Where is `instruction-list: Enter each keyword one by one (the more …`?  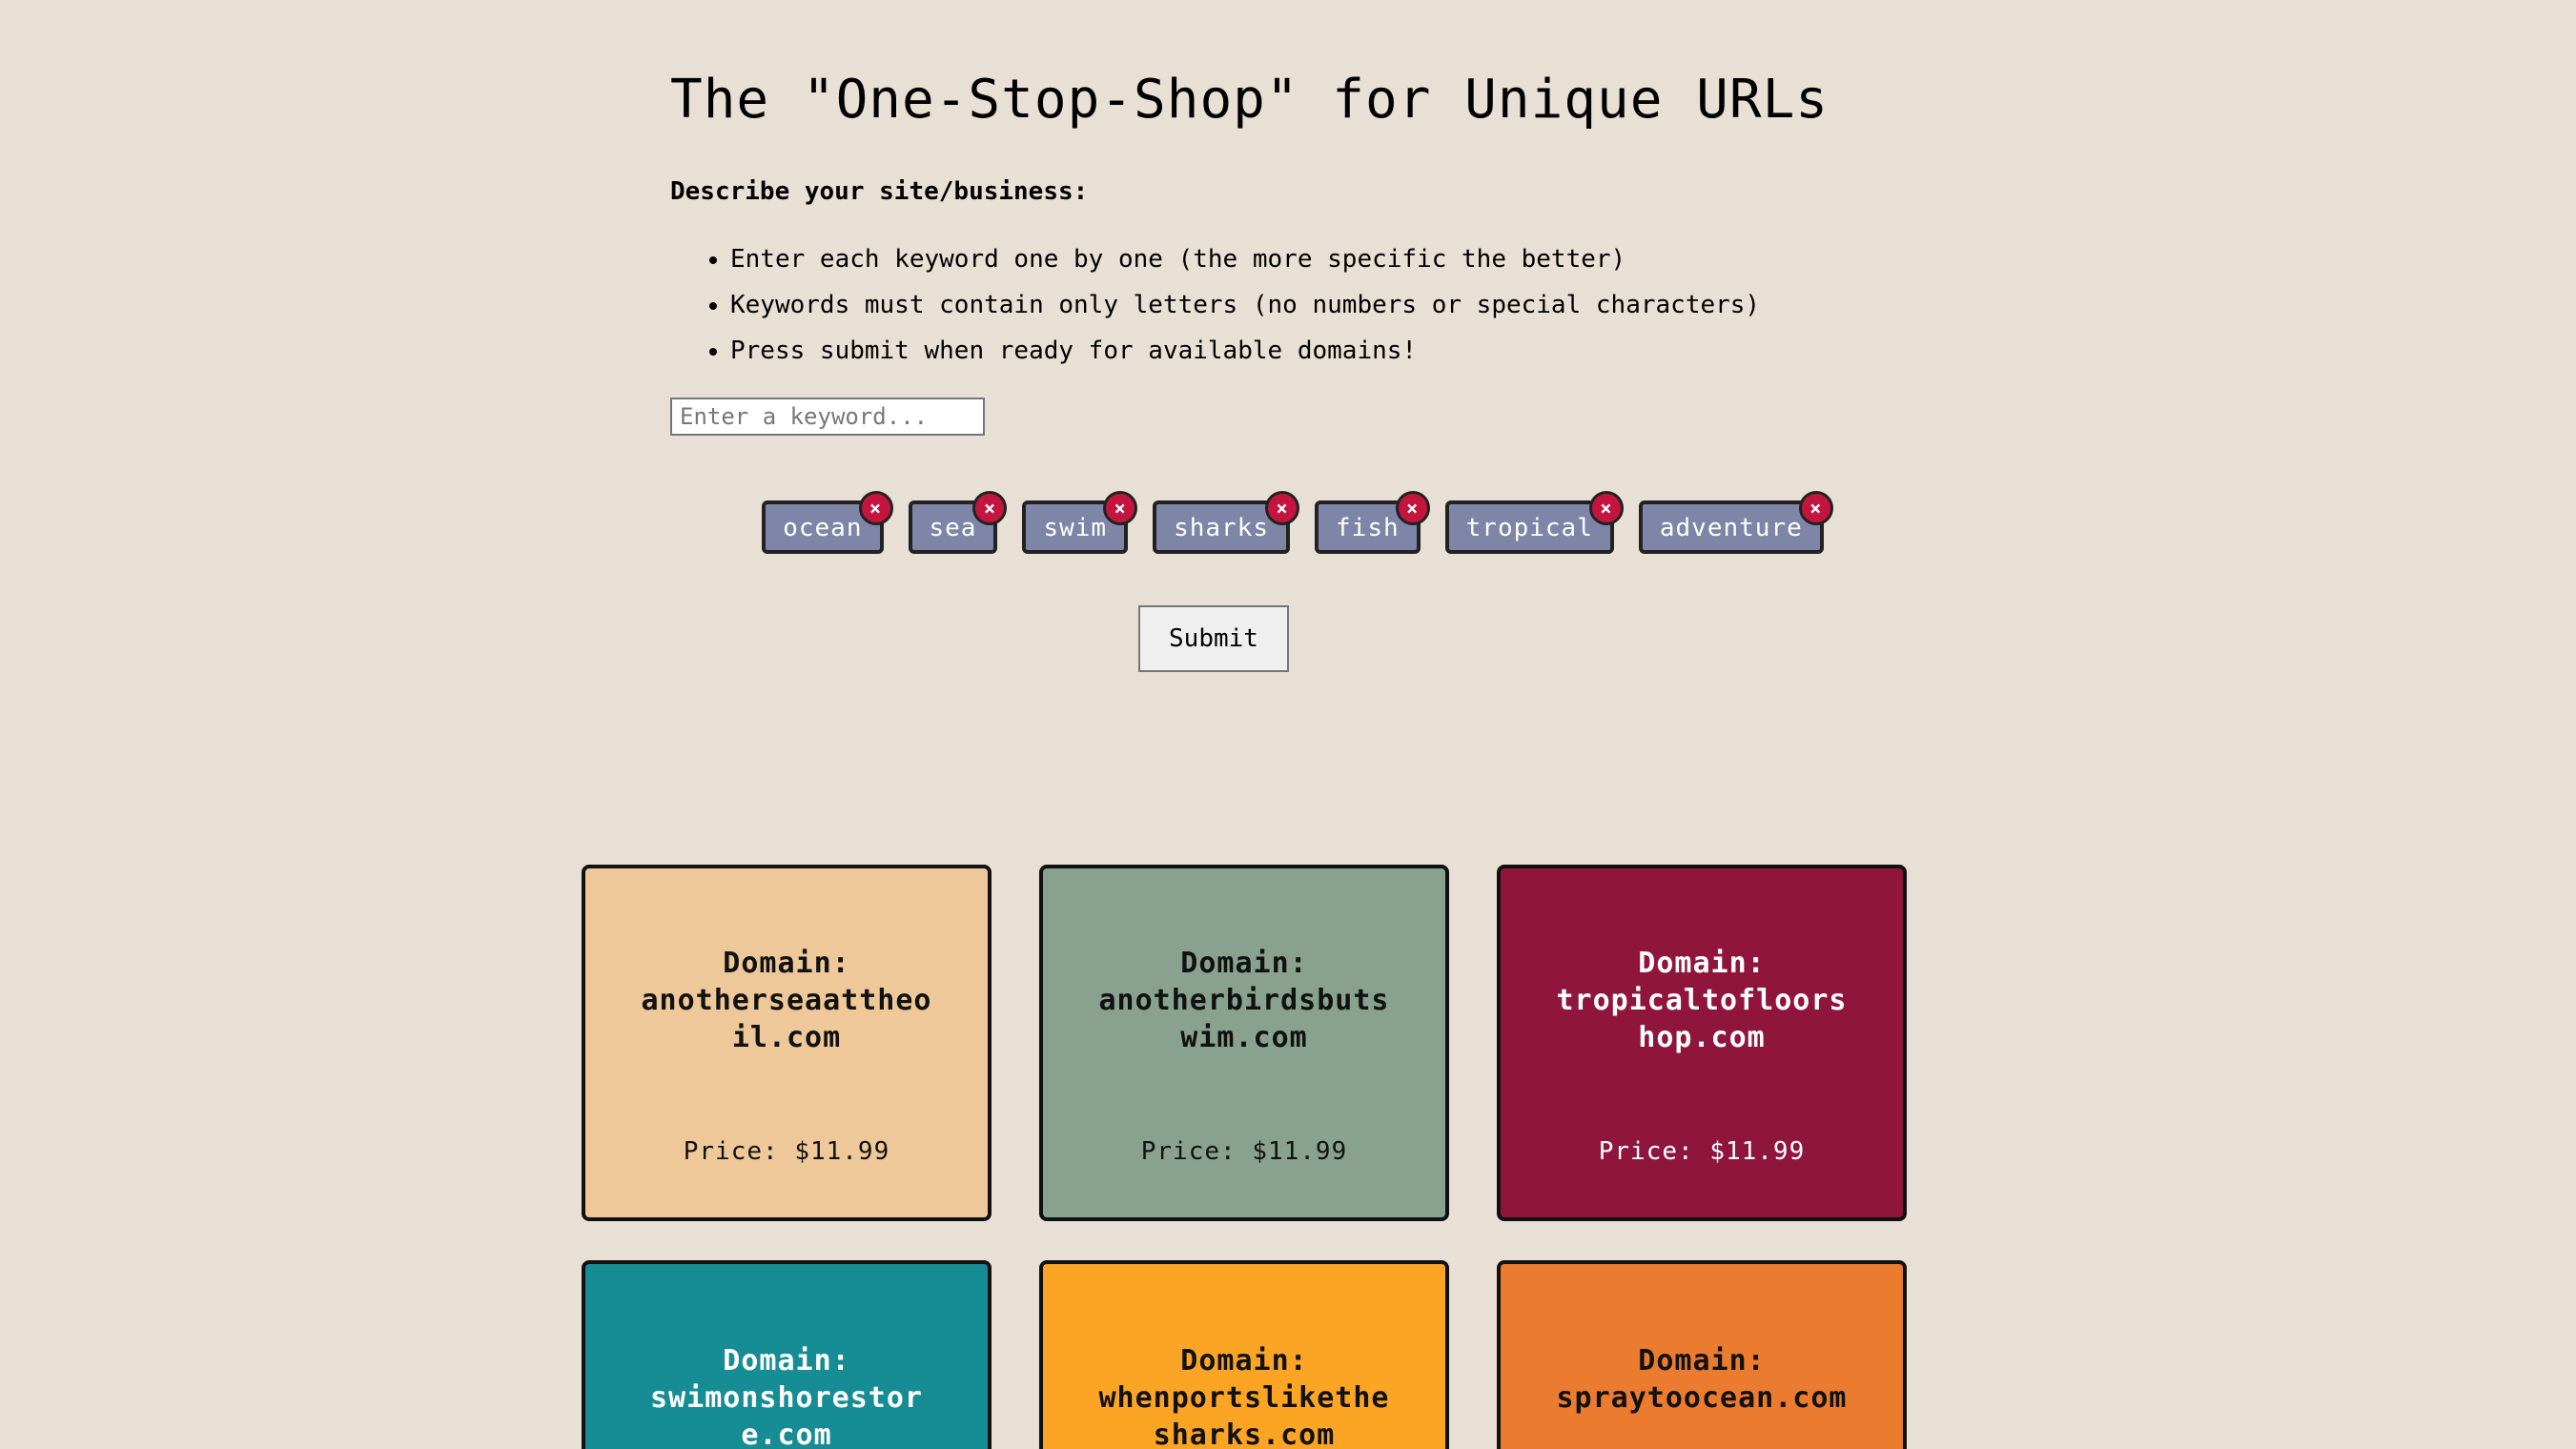
instruction-list: Enter each keyword one by one (the more … is located at coordinates (1215, 305).